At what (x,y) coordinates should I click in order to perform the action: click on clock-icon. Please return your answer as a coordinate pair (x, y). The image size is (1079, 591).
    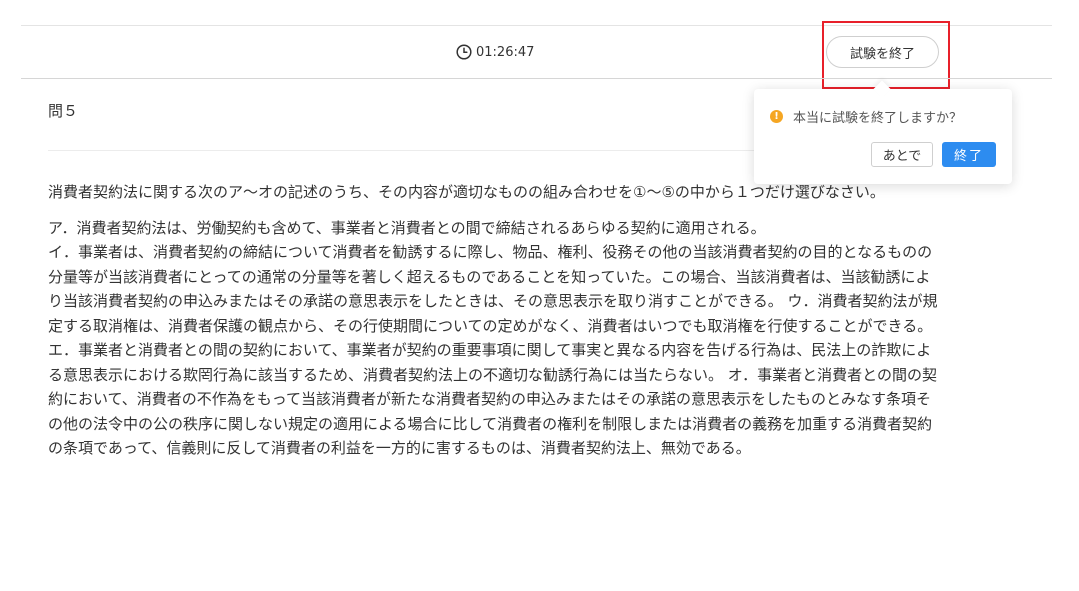
    Looking at the image, I should click on (464, 52).